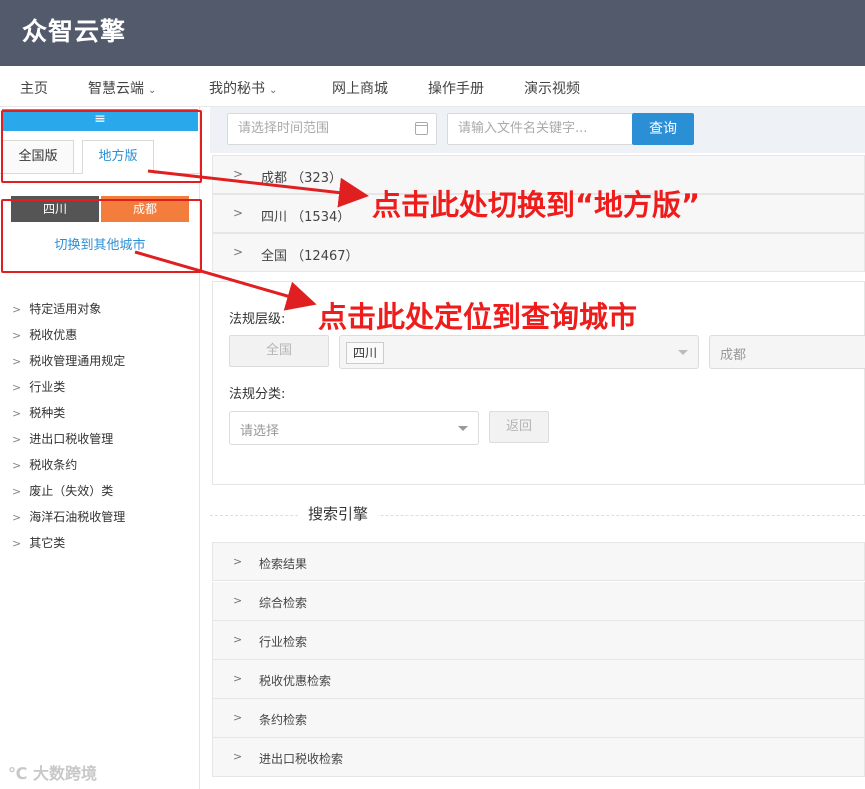 The image size is (865, 789). What do you see at coordinates (20, 773) in the screenshot?
I see `watermark-logo-icon: ℃` at bounding box center [20, 773].